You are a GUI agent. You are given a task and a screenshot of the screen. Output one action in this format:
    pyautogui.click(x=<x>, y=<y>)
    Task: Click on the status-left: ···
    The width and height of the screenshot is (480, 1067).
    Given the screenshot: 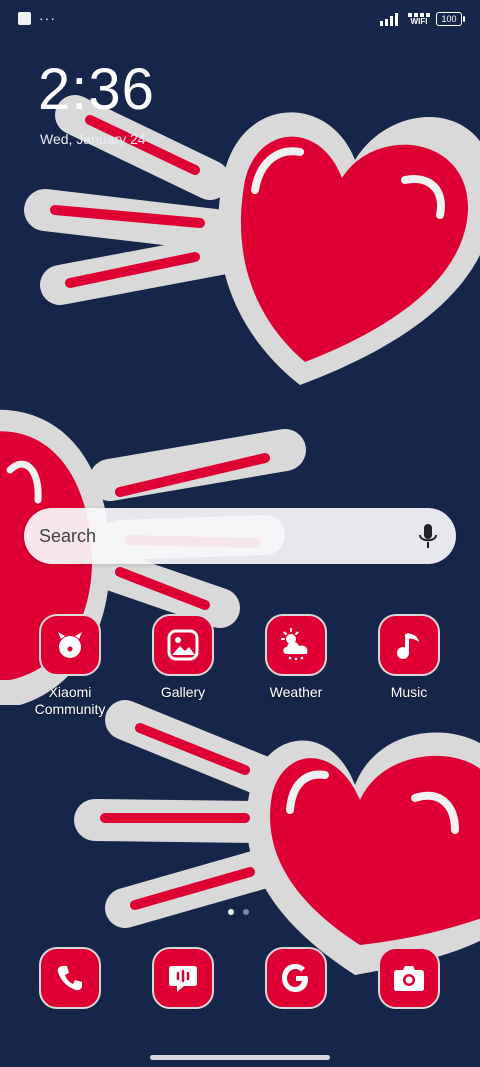 What is the action you would take?
    pyautogui.click(x=37, y=18)
    